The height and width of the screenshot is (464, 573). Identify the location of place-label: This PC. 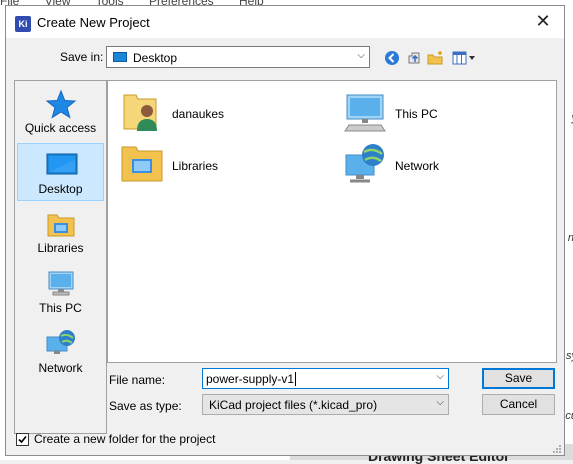
(60, 308).